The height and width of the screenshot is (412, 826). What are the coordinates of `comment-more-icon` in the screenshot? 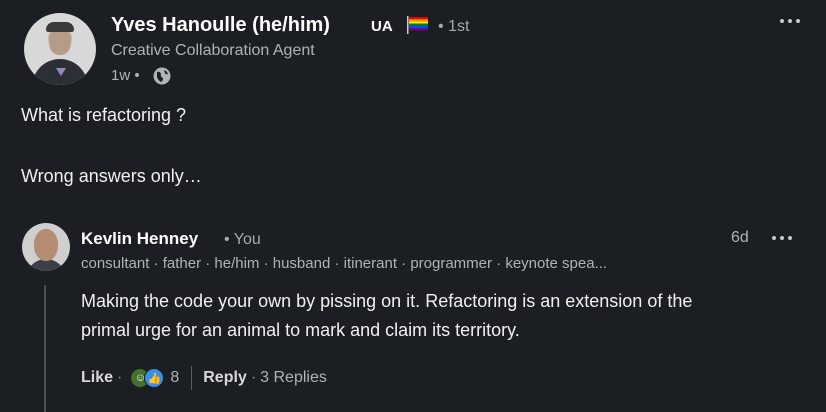 It's located at (782, 238).